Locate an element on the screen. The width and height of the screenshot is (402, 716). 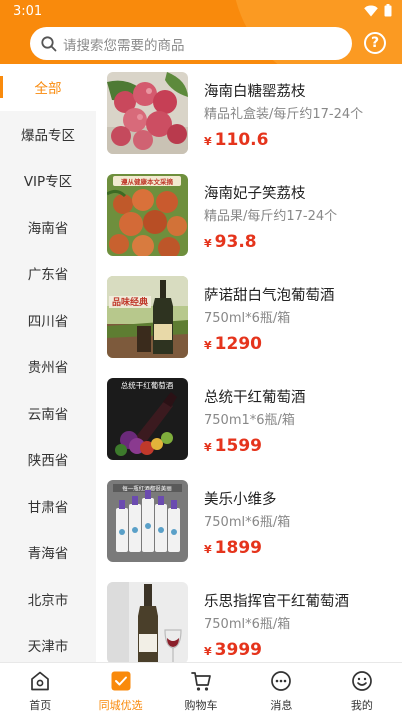
tab-home: 首页 is located at coordinates (40, 689).